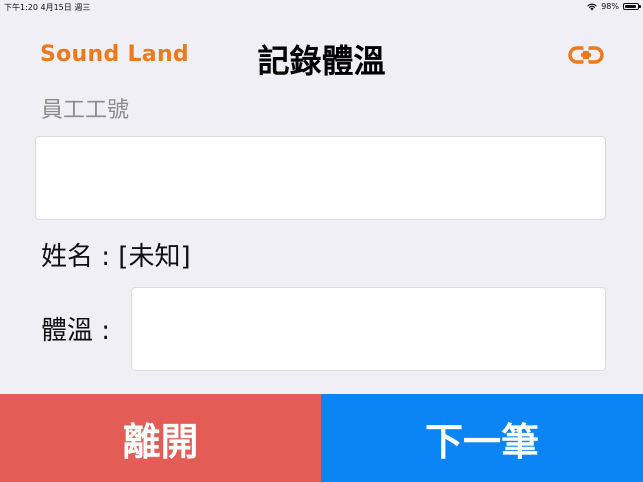 This screenshot has width=643, height=482. I want to click on temperature-label: 體溫 :, so click(76, 331).